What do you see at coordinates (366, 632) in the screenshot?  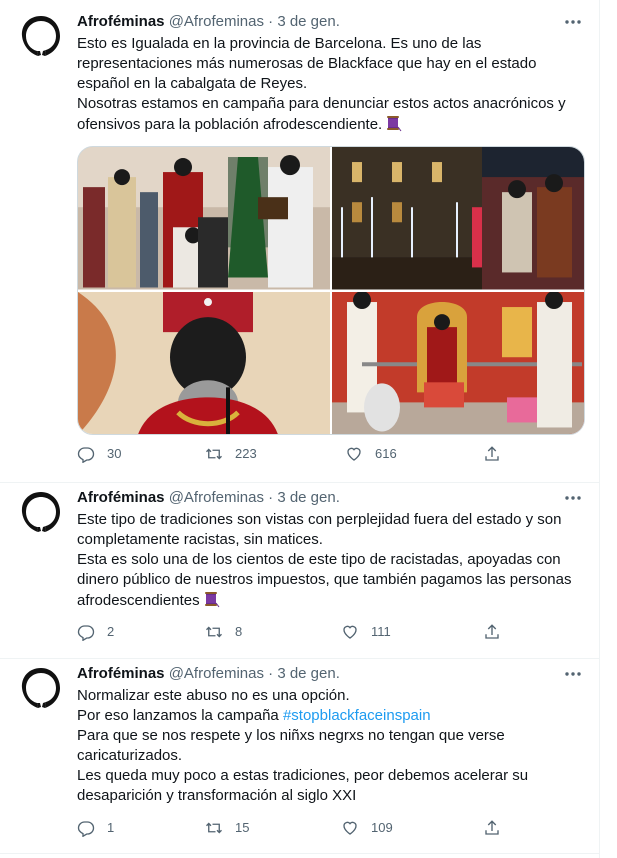 I see `like-button: 111` at bounding box center [366, 632].